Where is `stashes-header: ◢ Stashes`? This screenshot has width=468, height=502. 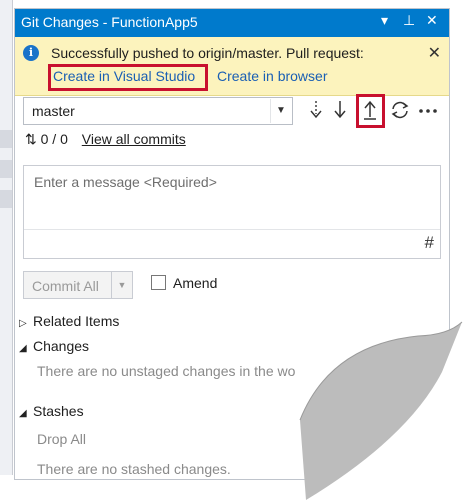
stashes-header: ◢ Stashes is located at coordinates (51, 411).